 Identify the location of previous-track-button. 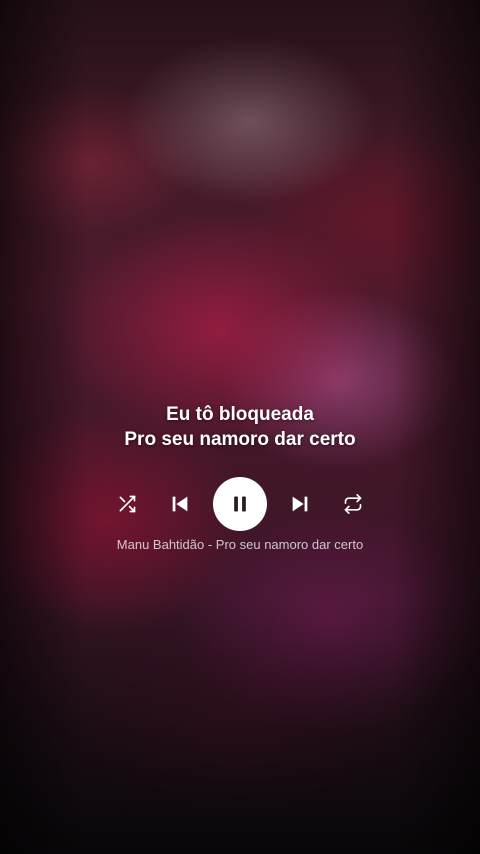
(180, 504).